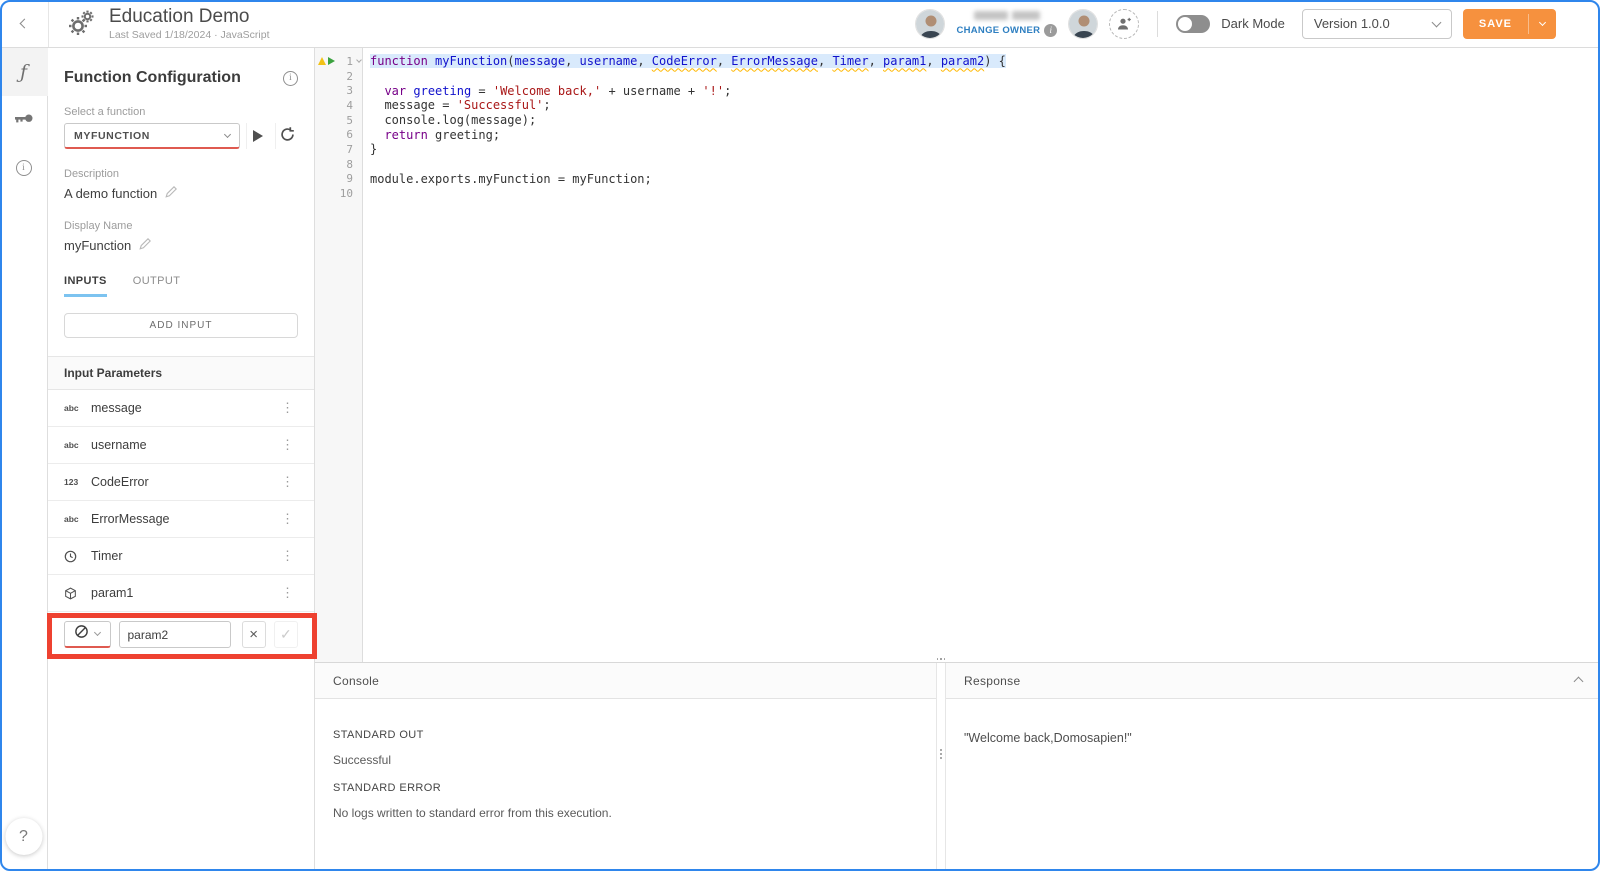 This screenshot has width=1600, height=871. Describe the element at coordinates (181, 325) in the screenshot. I see `add-input-button: ADD INPUT` at that location.